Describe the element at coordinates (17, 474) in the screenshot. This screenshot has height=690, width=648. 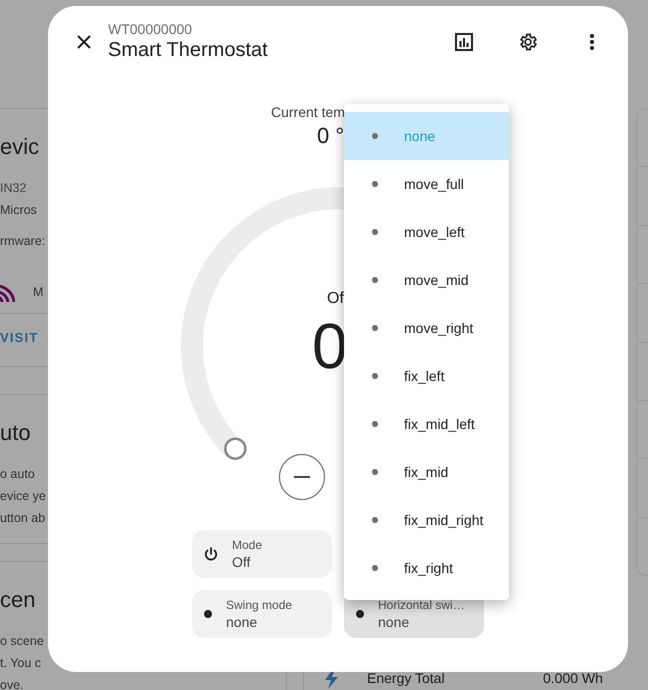
I see `info-text: o auto` at that location.